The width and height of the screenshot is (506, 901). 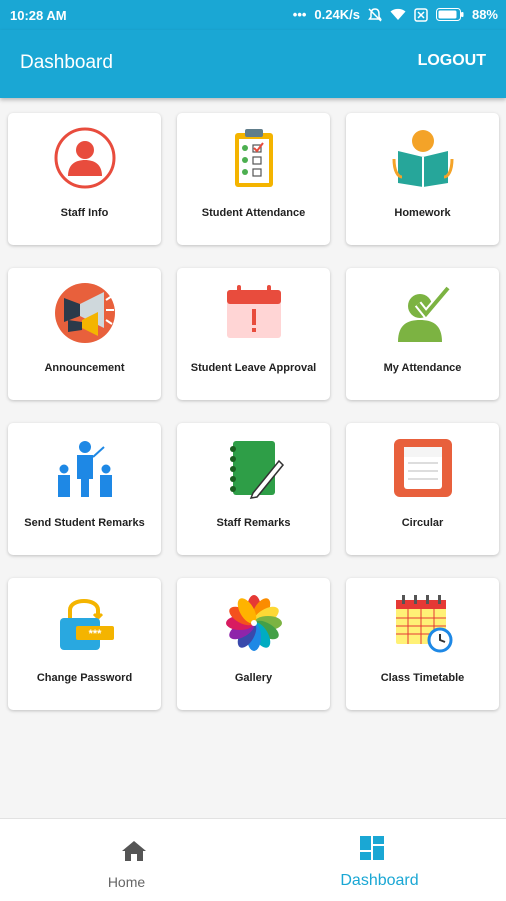 I want to click on tile-send-student-remarks: Send Student Remarks, so click(x=84, y=489).